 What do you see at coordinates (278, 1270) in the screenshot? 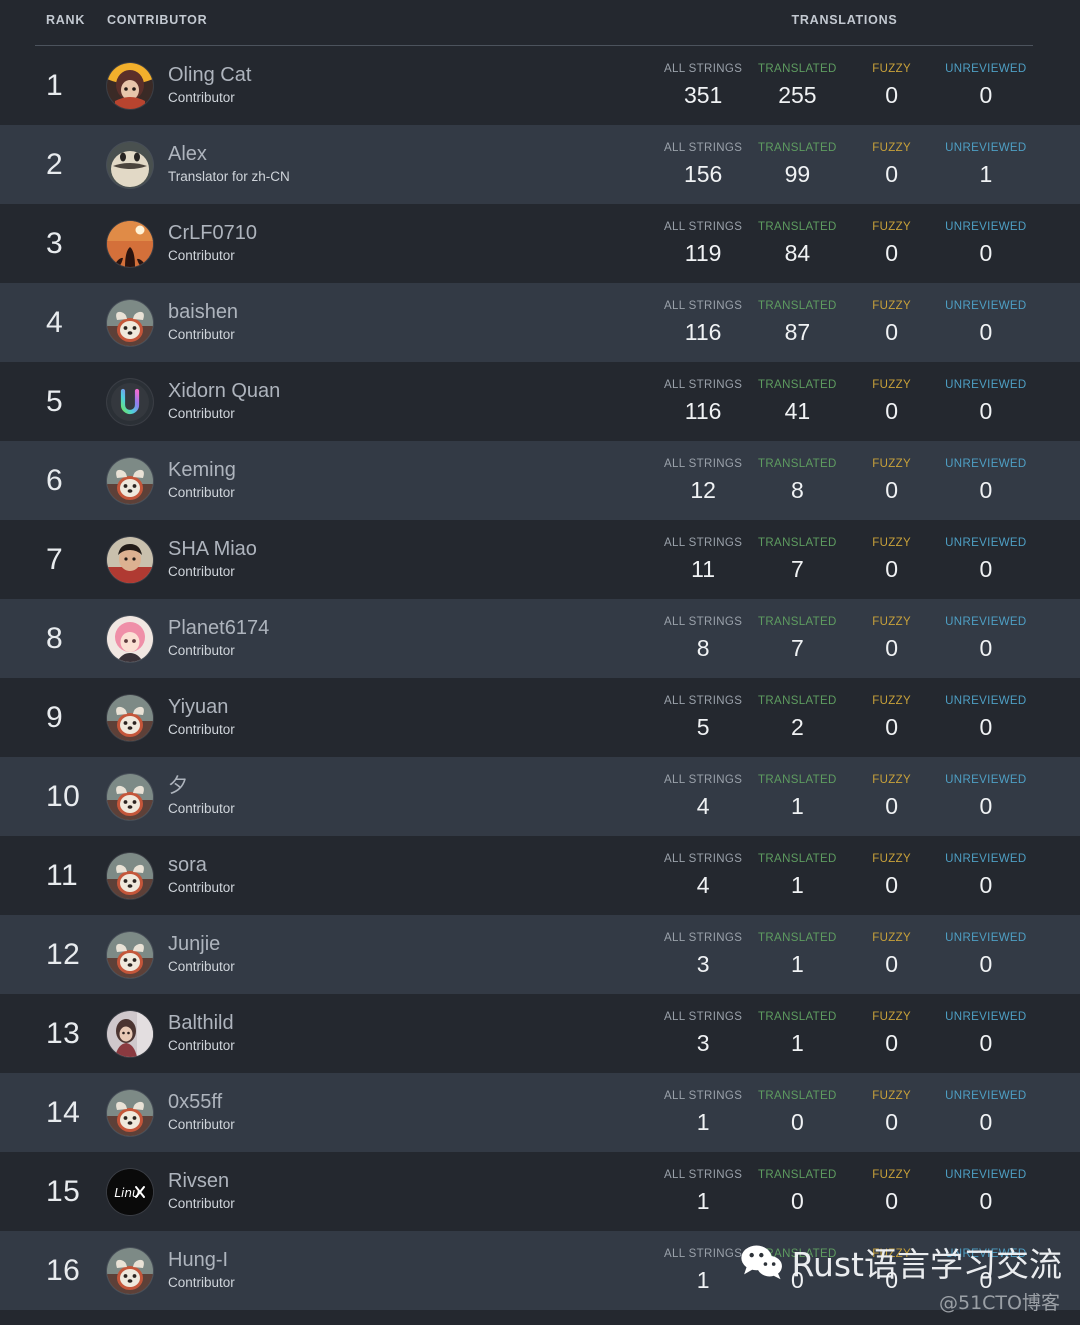
I see `contributor-identity: Hung-I Contributor` at bounding box center [278, 1270].